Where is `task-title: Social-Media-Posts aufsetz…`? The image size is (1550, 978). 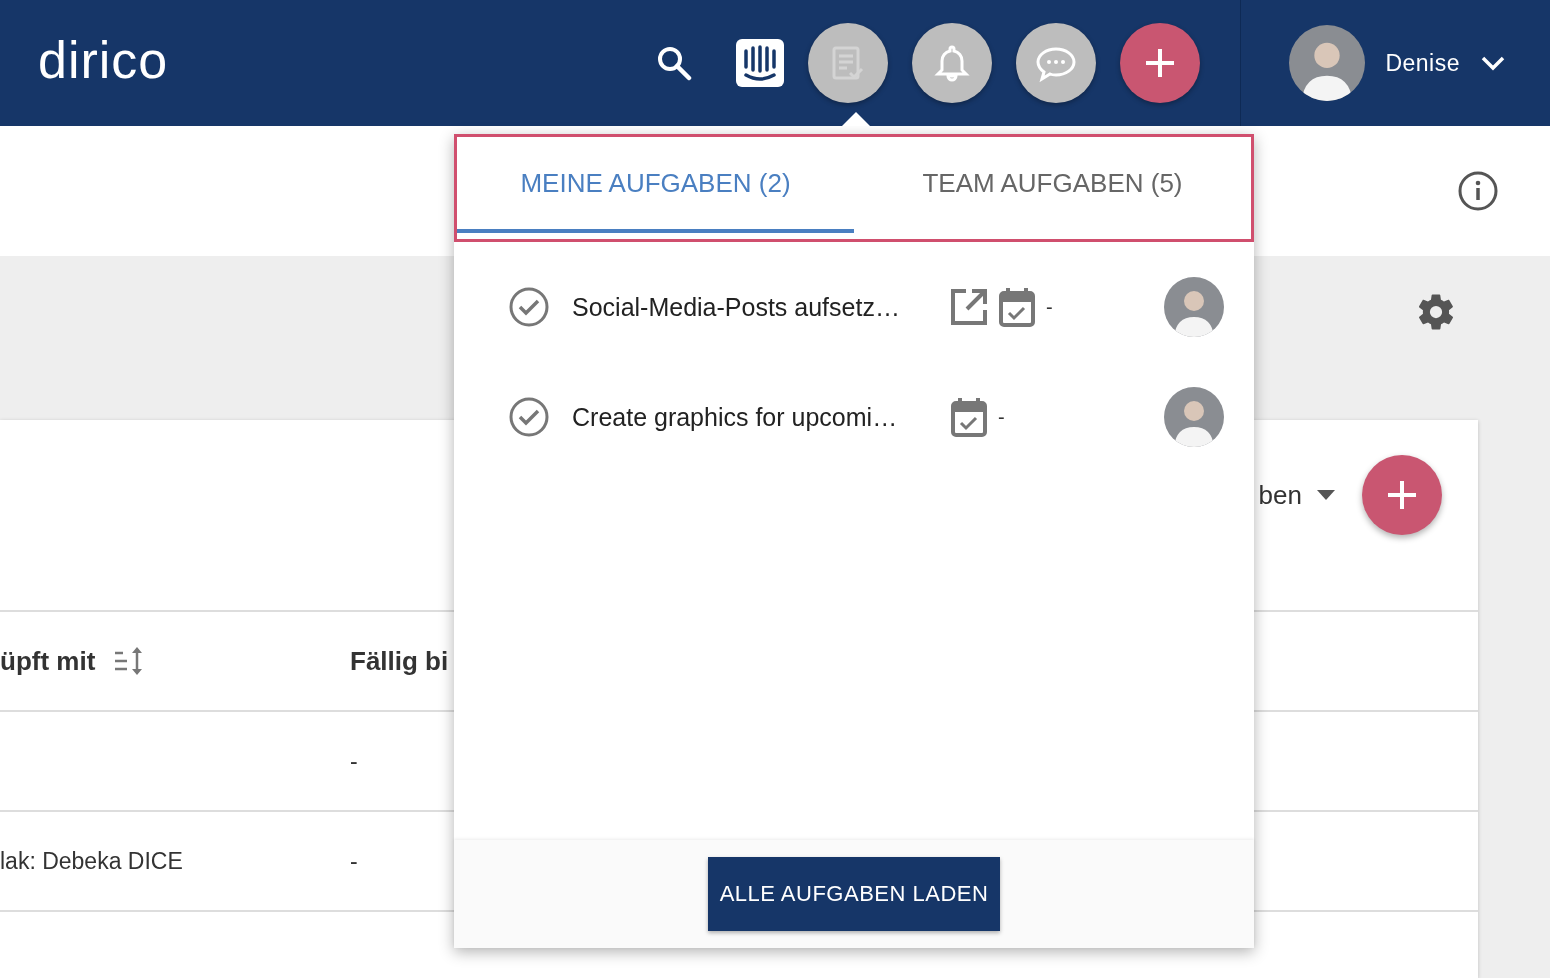
task-title: Social-Media-Posts aufsetz… is located at coordinates (757, 307).